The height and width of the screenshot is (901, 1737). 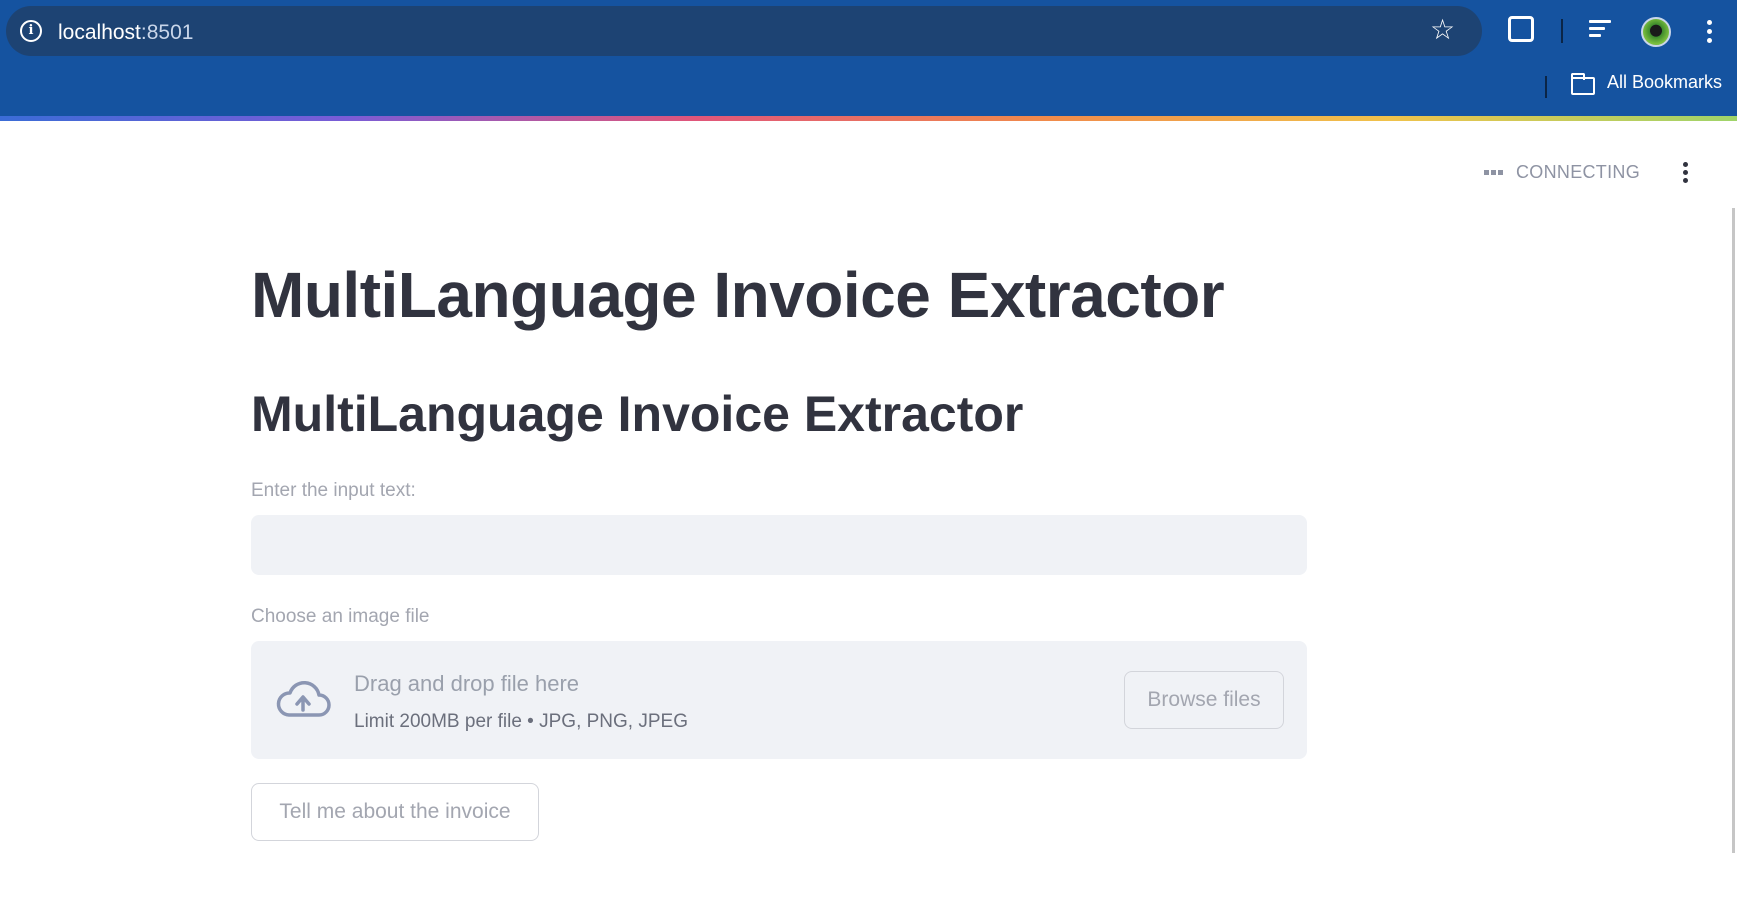 What do you see at coordinates (99, 32) in the screenshot?
I see `url-host: localhost` at bounding box center [99, 32].